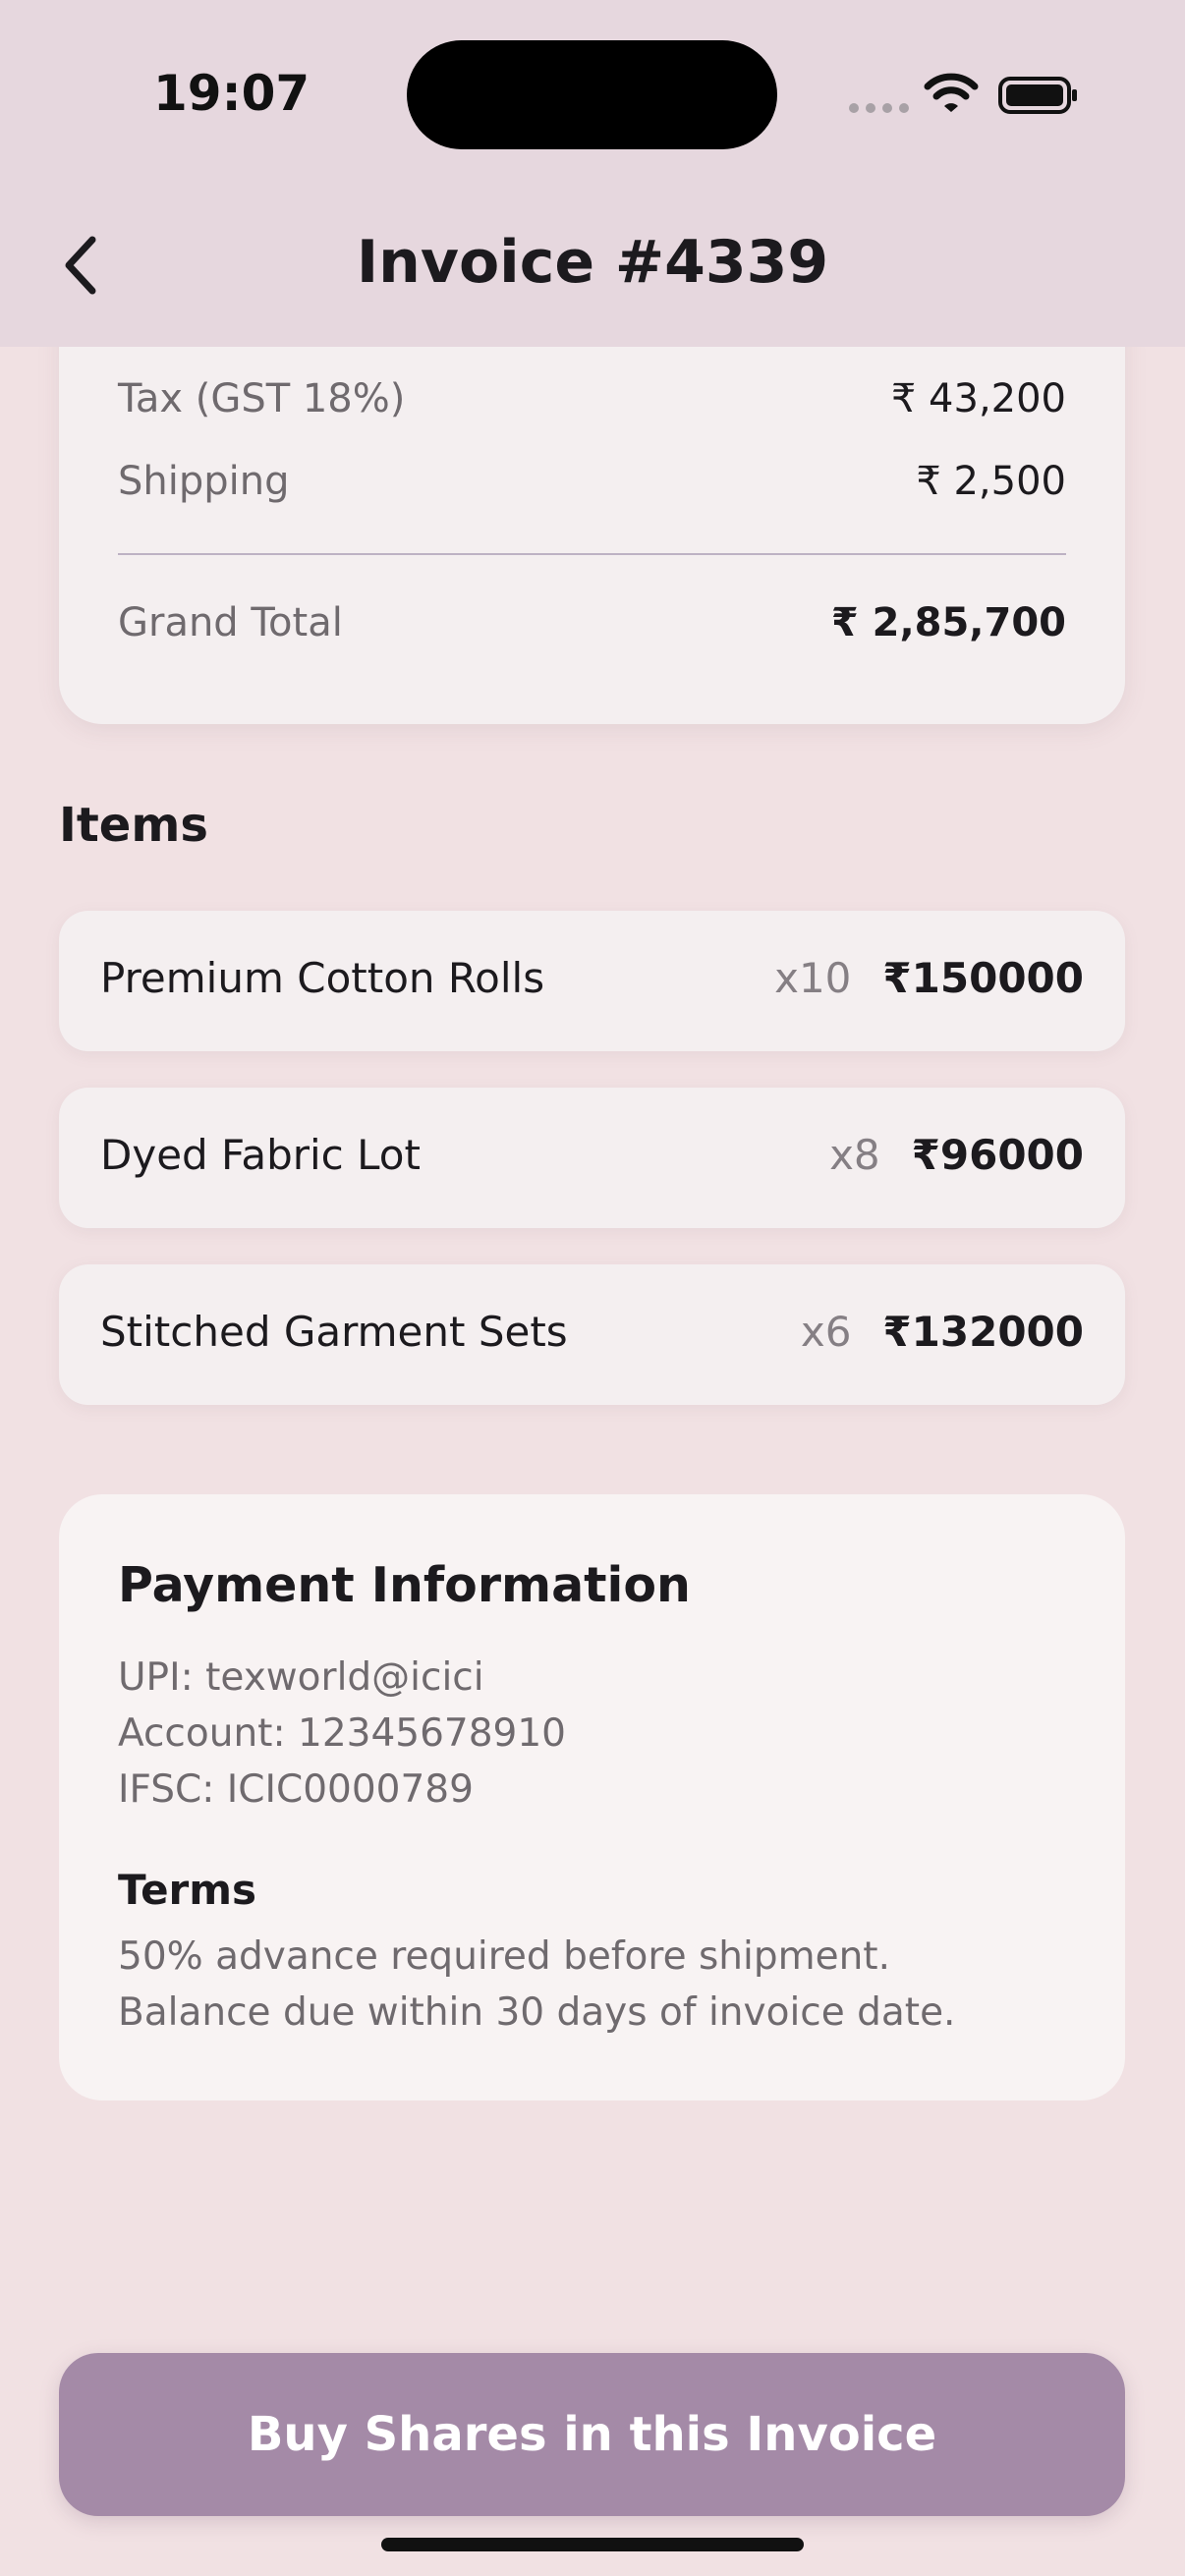 The height and width of the screenshot is (2576, 1185). I want to click on battery-icon, so click(1038, 95).